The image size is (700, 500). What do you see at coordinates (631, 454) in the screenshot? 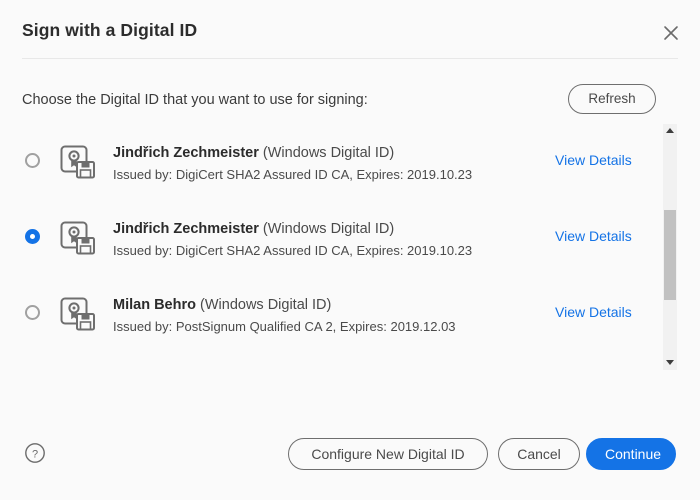
I see `continue-button: Continue` at bounding box center [631, 454].